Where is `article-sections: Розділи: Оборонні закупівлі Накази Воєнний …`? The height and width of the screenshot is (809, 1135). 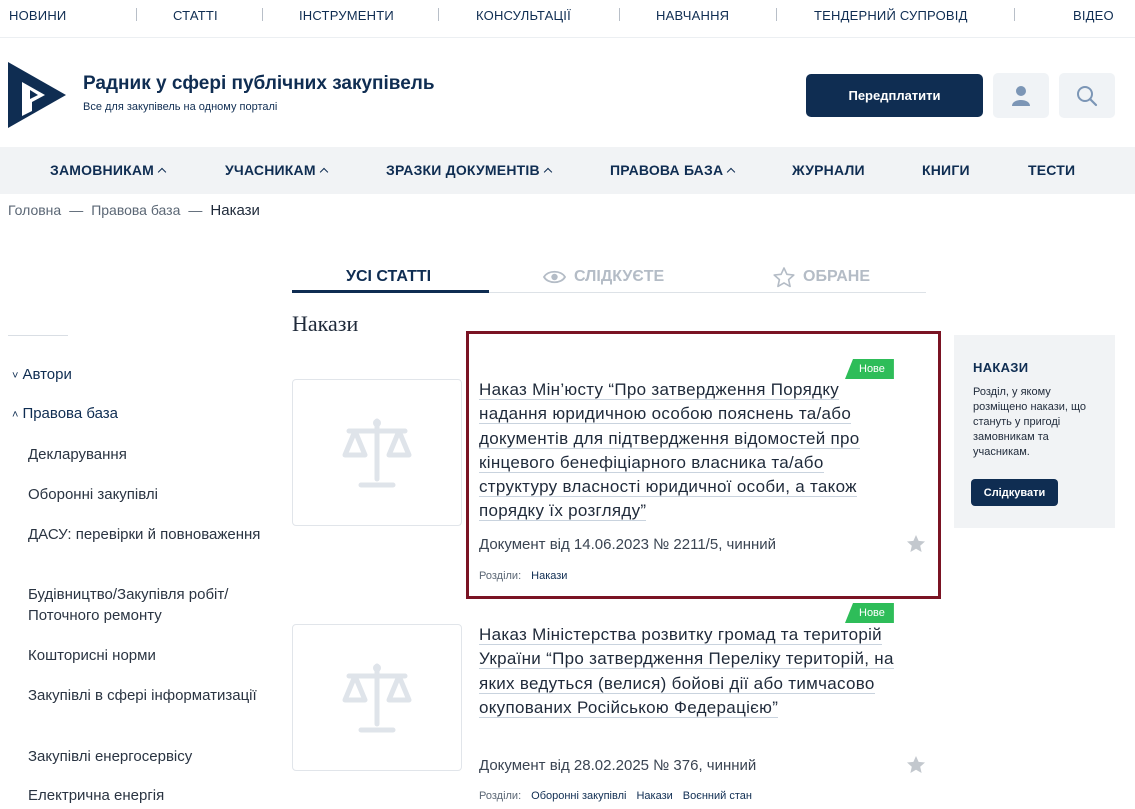 article-sections: Розділи: Оборонні закупівлі Накази Воєнний … is located at coordinates (615, 796).